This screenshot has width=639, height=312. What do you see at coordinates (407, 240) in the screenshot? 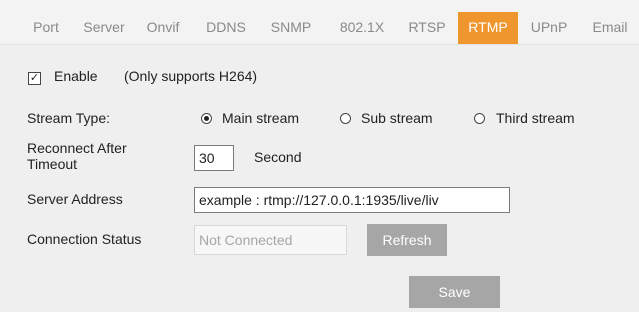
I see `refresh-button: Refresh` at bounding box center [407, 240].